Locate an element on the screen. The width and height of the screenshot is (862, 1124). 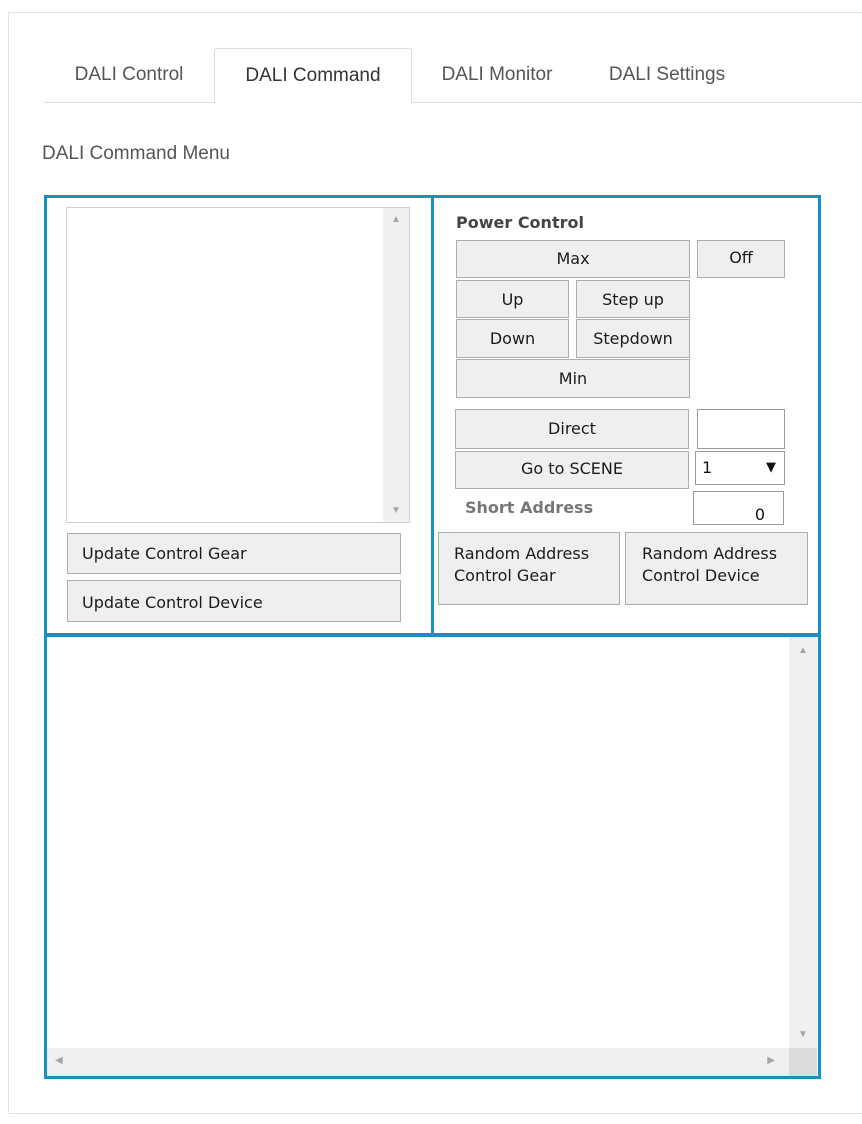
max-button: Max is located at coordinates (573, 259).